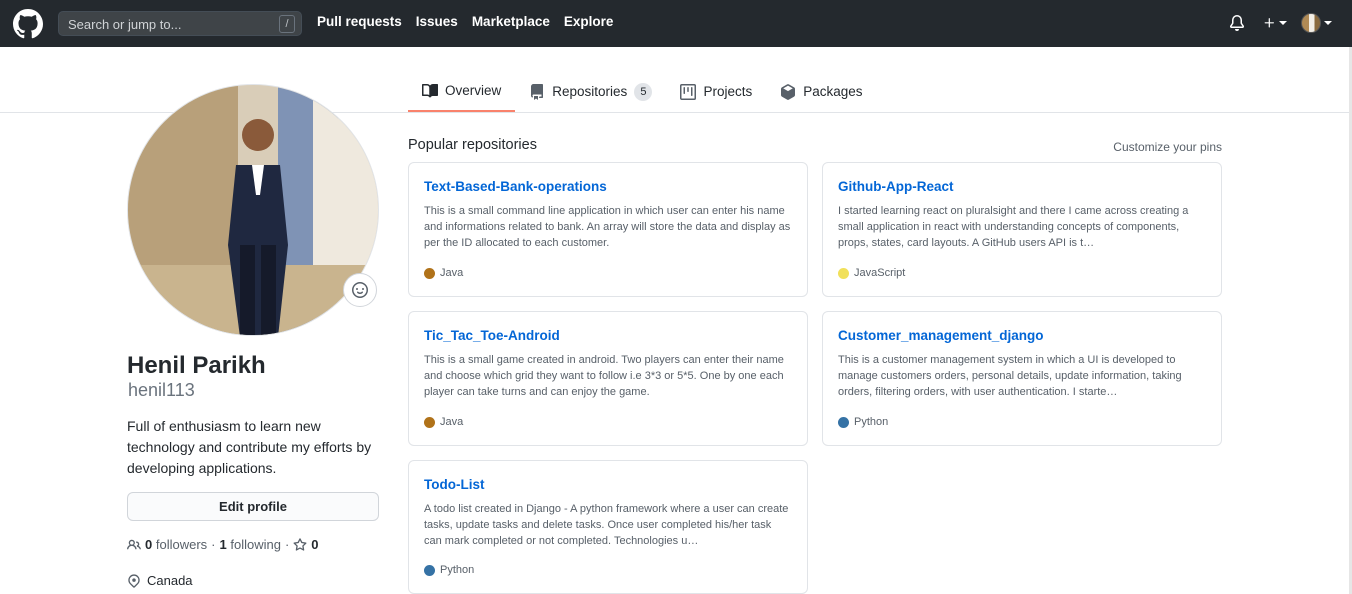  Describe the element at coordinates (134, 580) in the screenshot. I see `location-icon` at that location.